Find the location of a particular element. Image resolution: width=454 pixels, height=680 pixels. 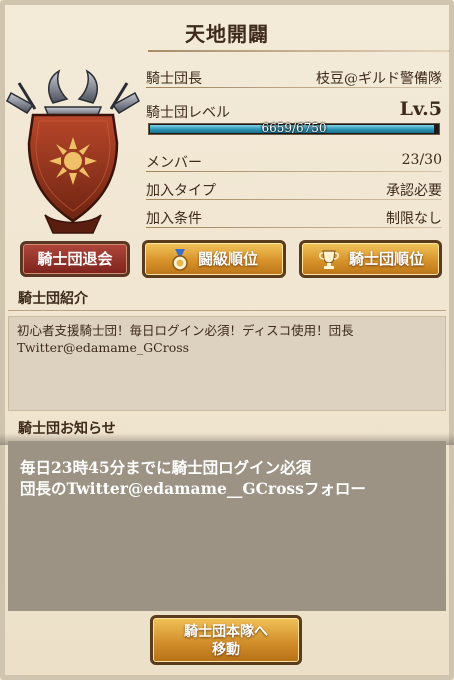

battle-rank-button: 闘級順位 is located at coordinates (214, 259).